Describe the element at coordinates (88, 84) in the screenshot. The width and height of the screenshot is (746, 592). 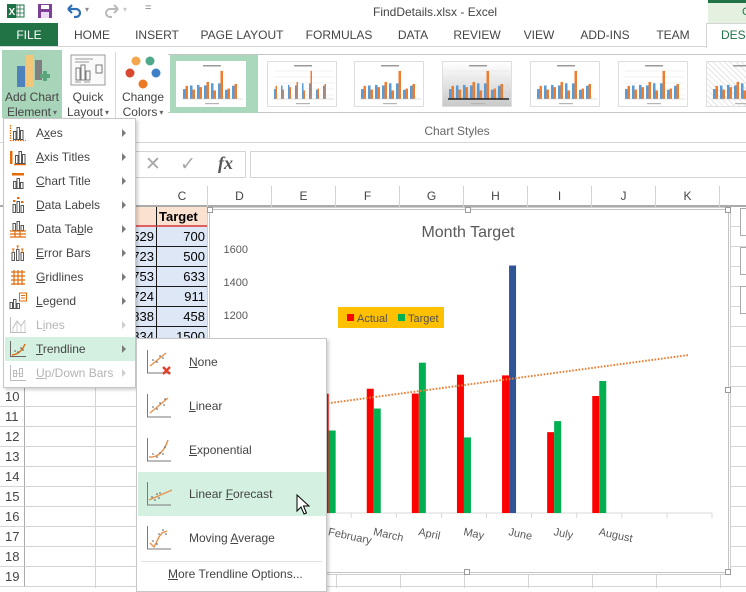
I see `quick-layout-button: Quick Layout▾` at that location.